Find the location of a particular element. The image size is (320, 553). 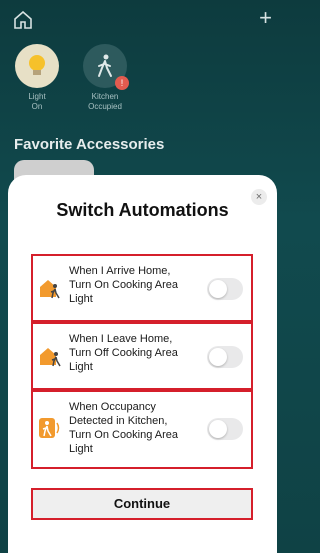

occupancy-sensor-icon is located at coordinates (49, 428).